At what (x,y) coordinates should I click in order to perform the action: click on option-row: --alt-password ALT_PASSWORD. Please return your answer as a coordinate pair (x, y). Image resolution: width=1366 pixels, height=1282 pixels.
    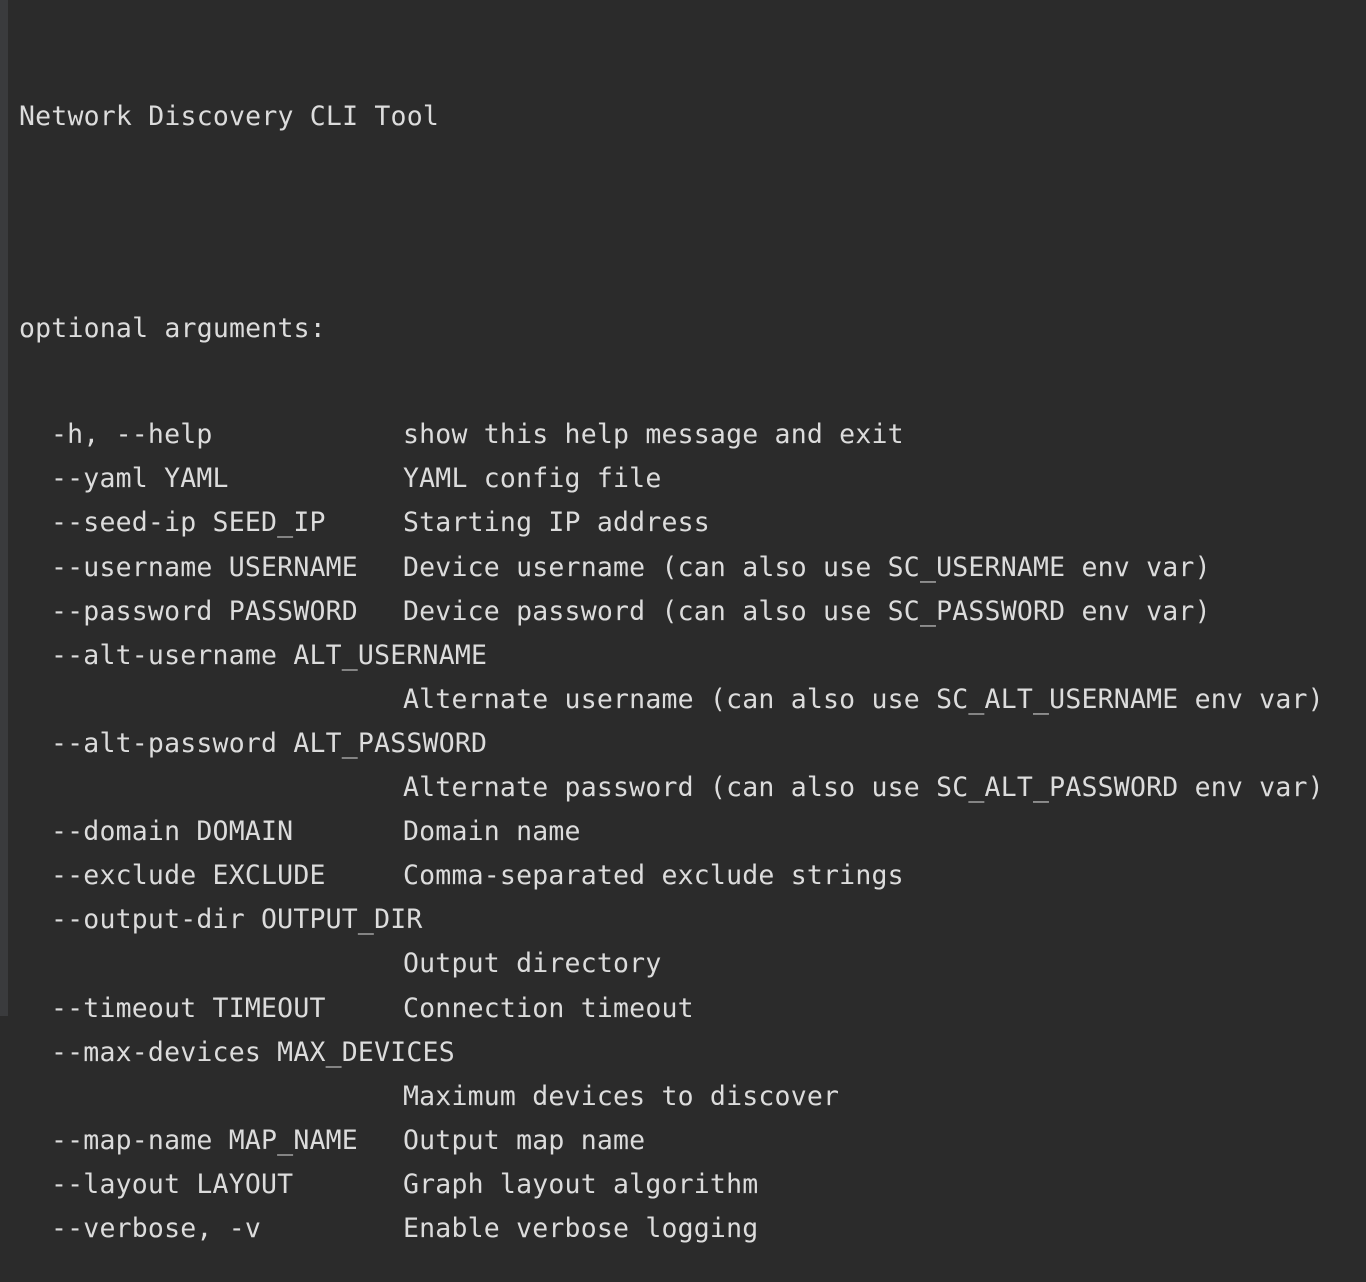
    Looking at the image, I should click on (689, 744).